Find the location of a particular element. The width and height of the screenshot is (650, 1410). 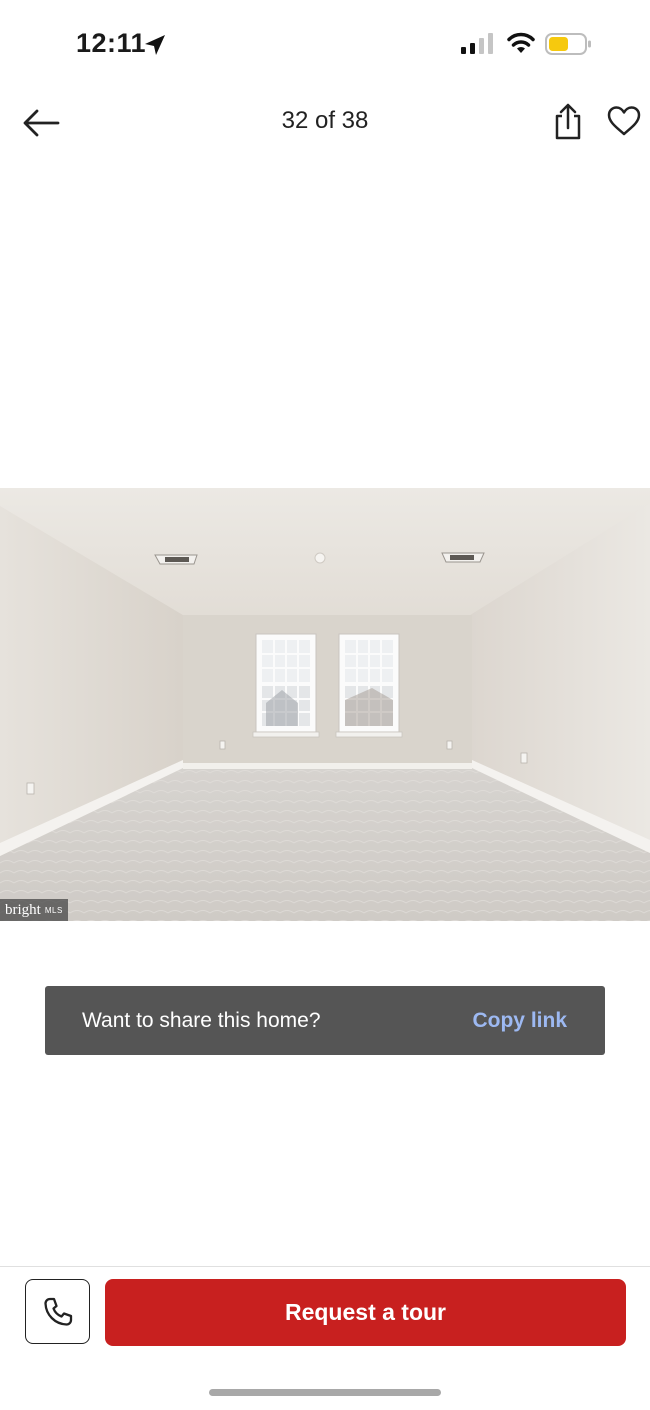

share-icon is located at coordinates (568, 121).